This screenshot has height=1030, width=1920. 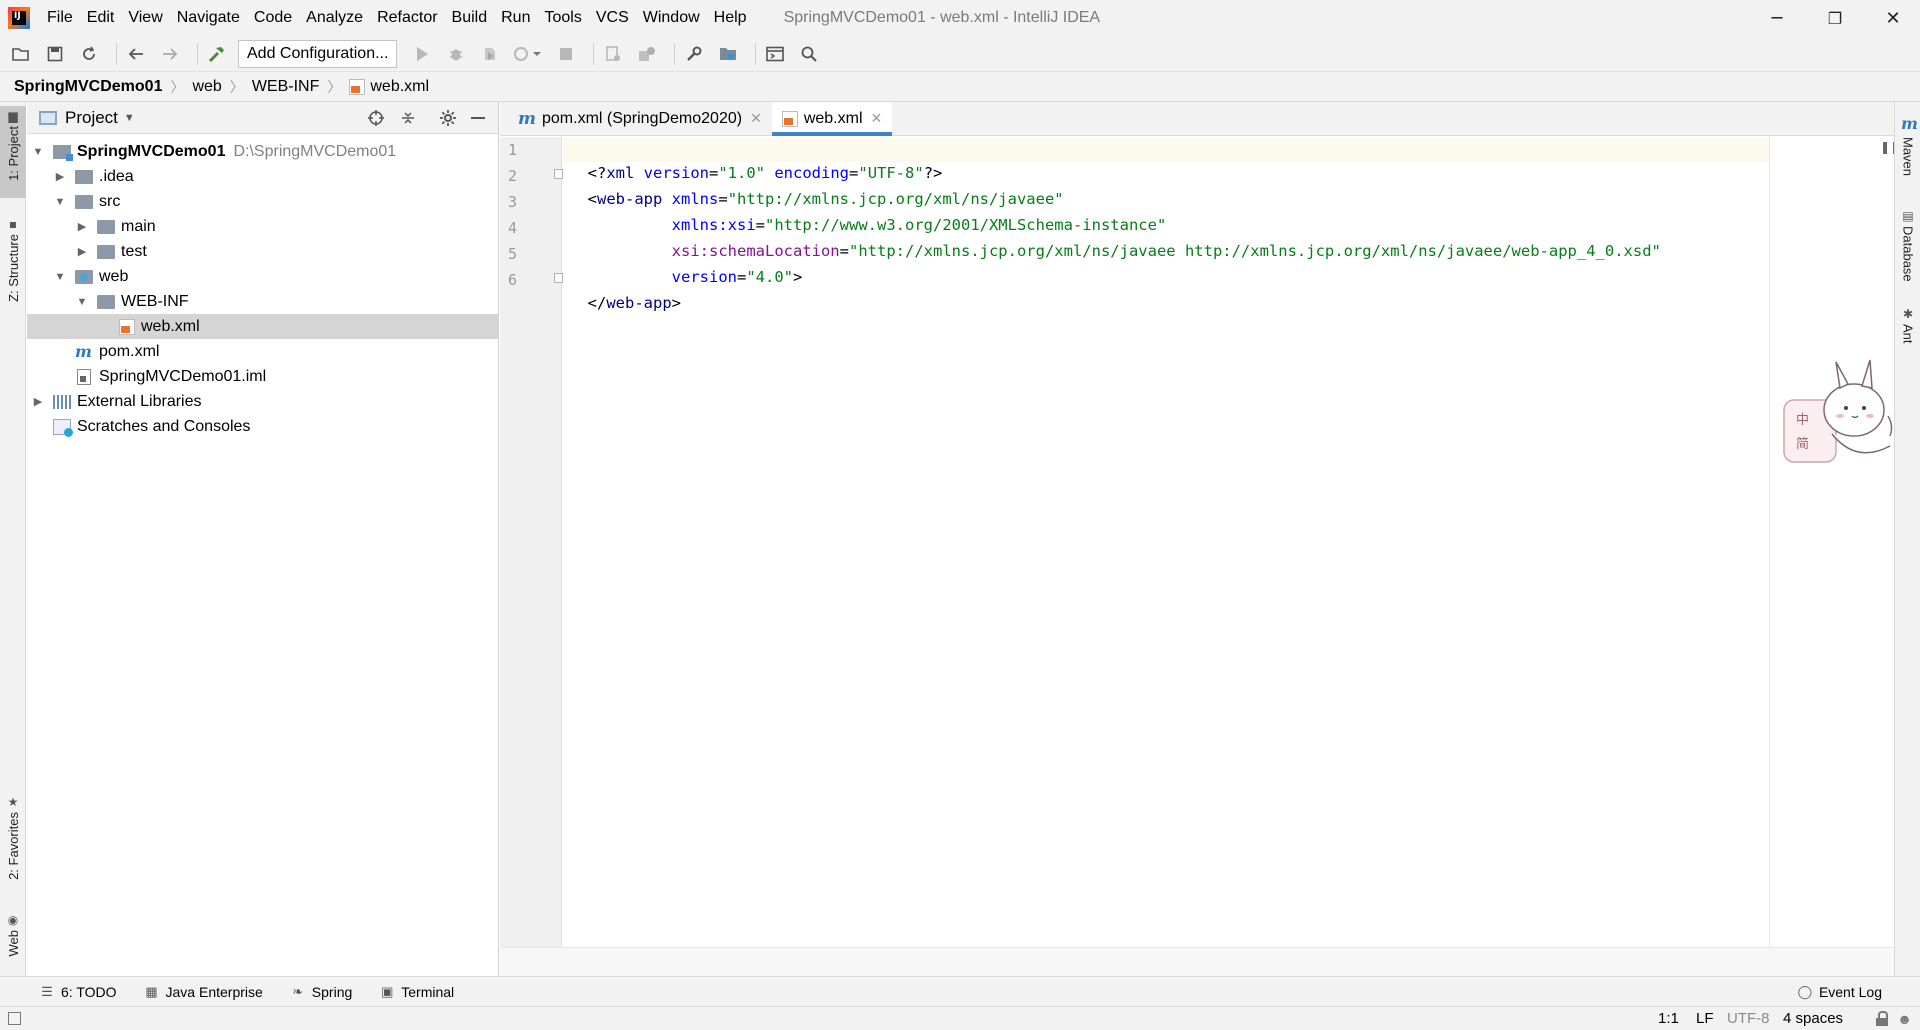 What do you see at coordinates (728, 54) in the screenshot?
I see `project-structure-icon` at bounding box center [728, 54].